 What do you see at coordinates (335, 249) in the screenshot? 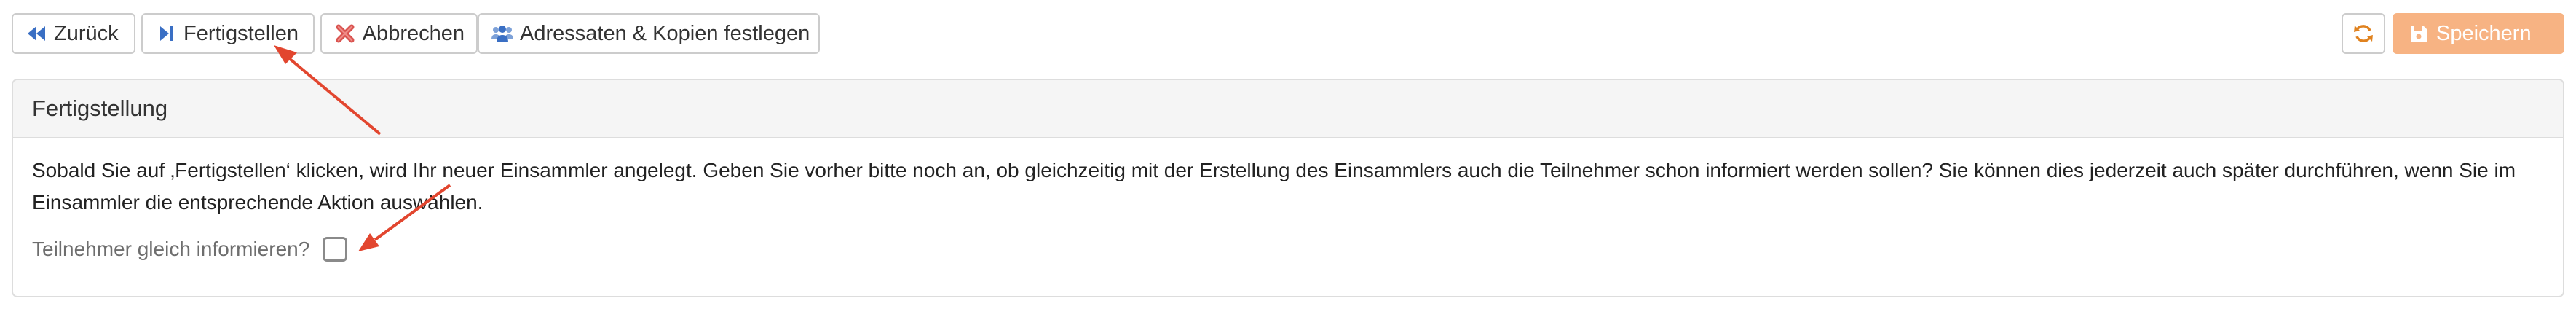
I see `notify-checkbox` at bounding box center [335, 249].